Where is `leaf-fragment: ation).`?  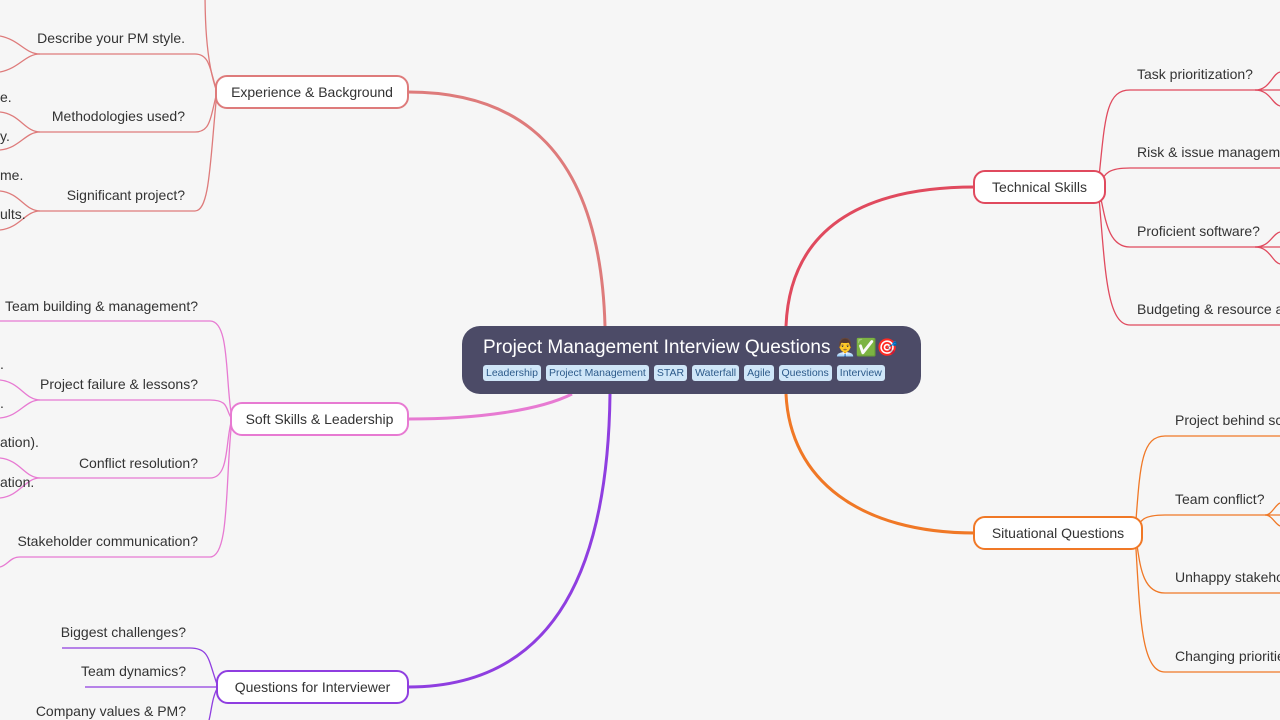 leaf-fragment: ation). is located at coordinates (19, 442).